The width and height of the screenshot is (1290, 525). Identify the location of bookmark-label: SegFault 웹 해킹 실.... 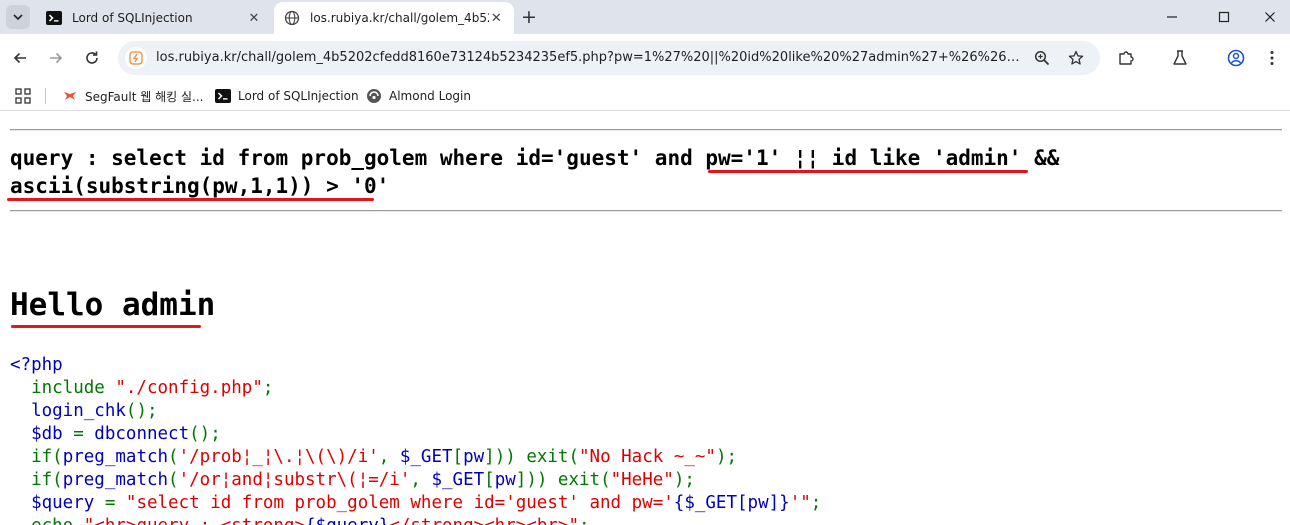
(144, 96).